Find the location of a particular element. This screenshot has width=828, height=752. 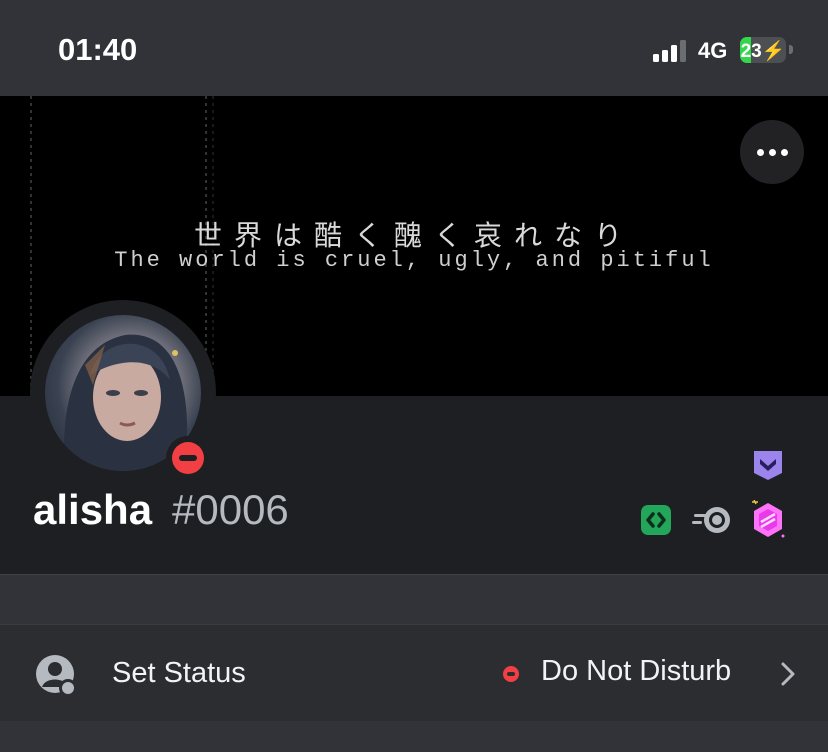

user-status-icon is located at coordinates (56, 676).